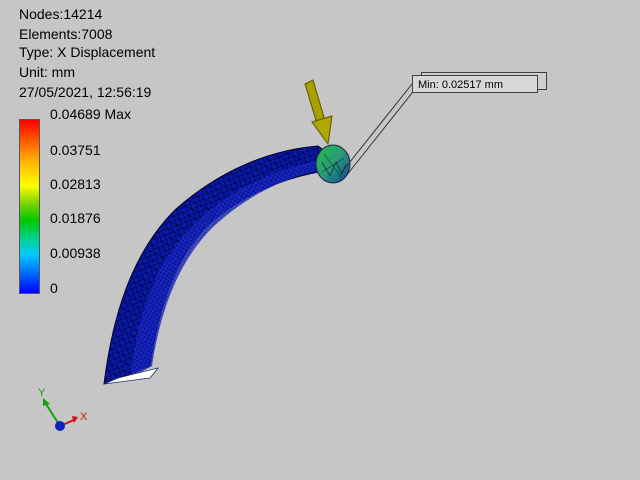  Describe the element at coordinates (63, 409) in the screenshot. I see `coordinate-triad: Y X` at that location.